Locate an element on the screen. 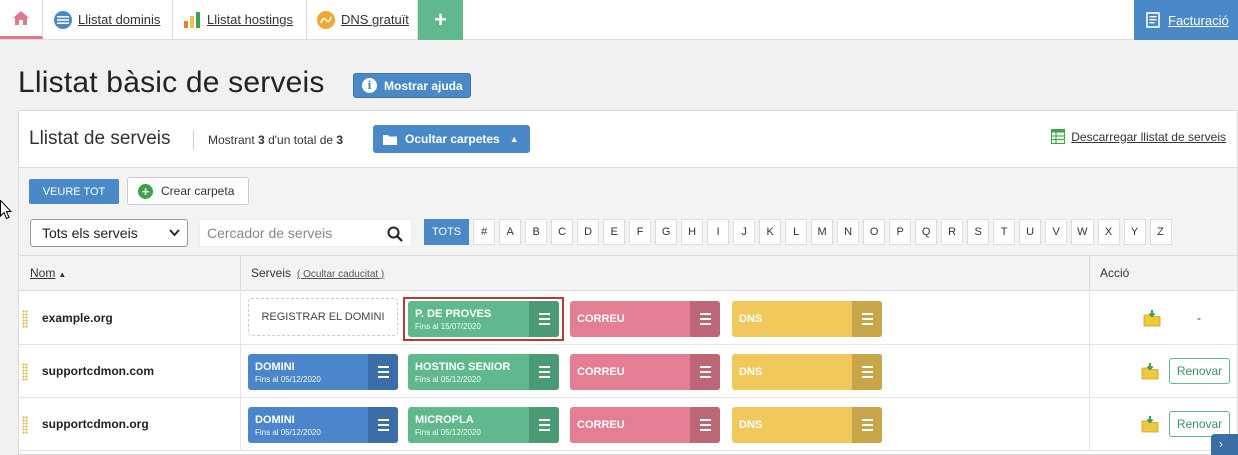 The height and width of the screenshot is (455, 1238). sort-asc-icon: ▲ is located at coordinates (62, 274).